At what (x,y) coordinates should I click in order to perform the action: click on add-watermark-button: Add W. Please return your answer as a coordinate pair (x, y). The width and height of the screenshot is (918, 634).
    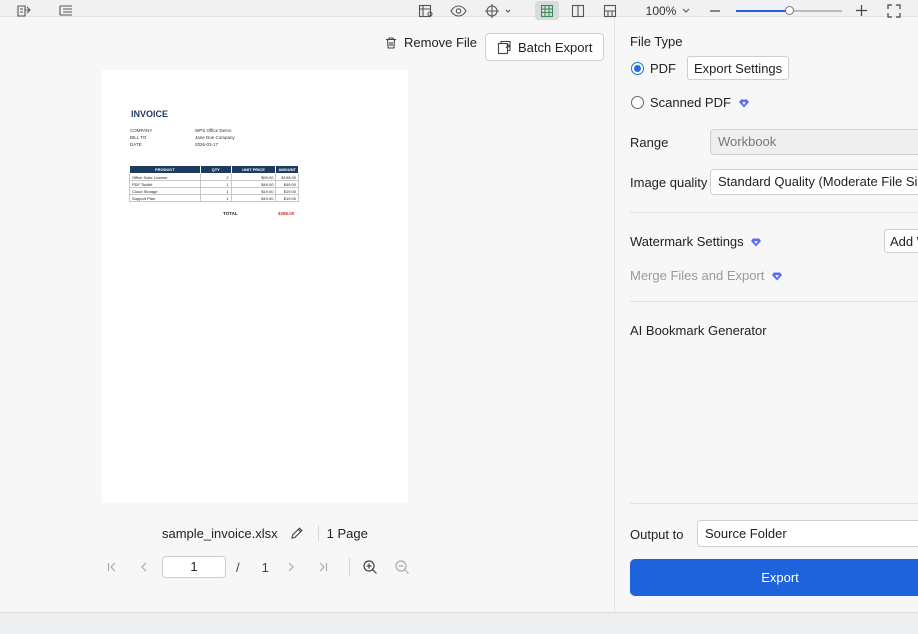
    Looking at the image, I should click on (901, 241).